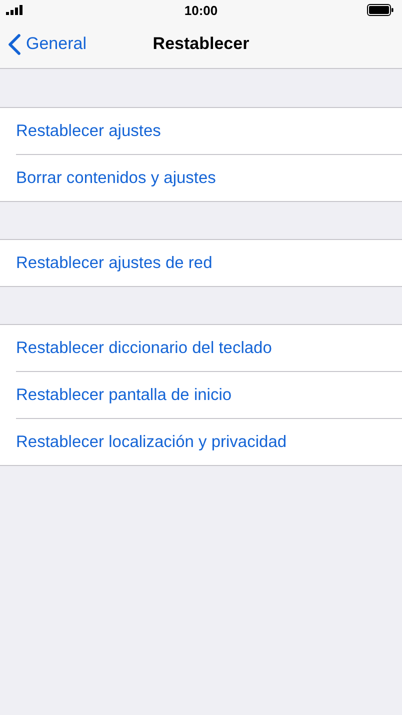 Image resolution: width=402 pixels, height=715 pixels. What do you see at coordinates (88, 131) in the screenshot?
I see `reset-option: Restablecer ajustes` at bounding box center [88, 131].